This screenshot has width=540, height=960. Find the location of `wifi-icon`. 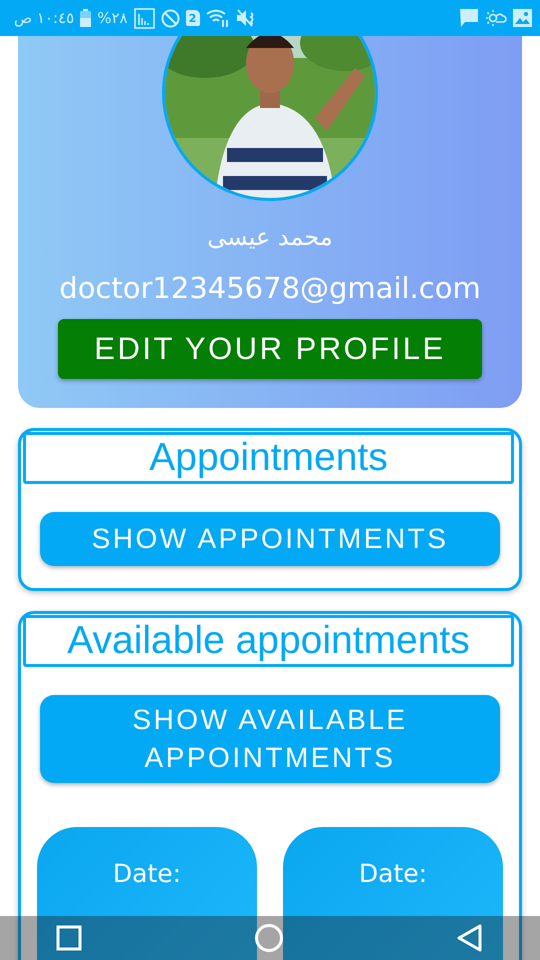

wifi-icon is located at coordinates (218, 18).